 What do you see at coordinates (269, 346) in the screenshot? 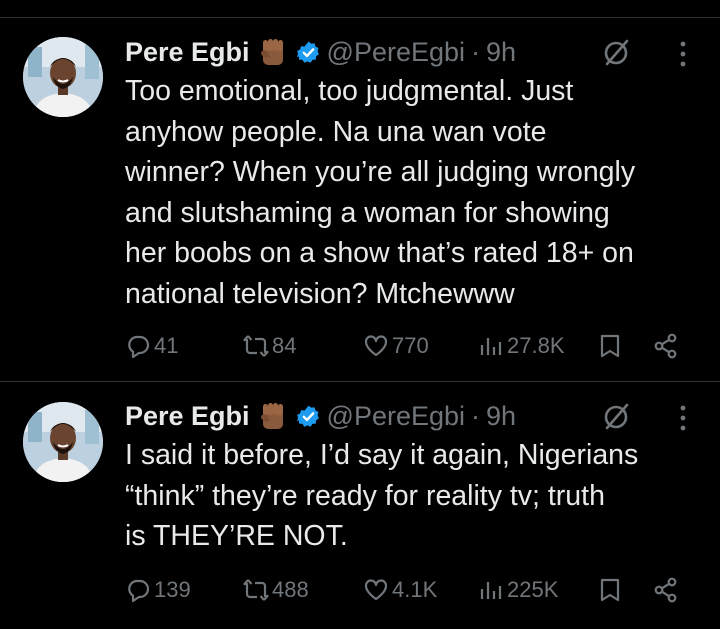
I see `repost-button: 84` at bounding box center [269, 346].